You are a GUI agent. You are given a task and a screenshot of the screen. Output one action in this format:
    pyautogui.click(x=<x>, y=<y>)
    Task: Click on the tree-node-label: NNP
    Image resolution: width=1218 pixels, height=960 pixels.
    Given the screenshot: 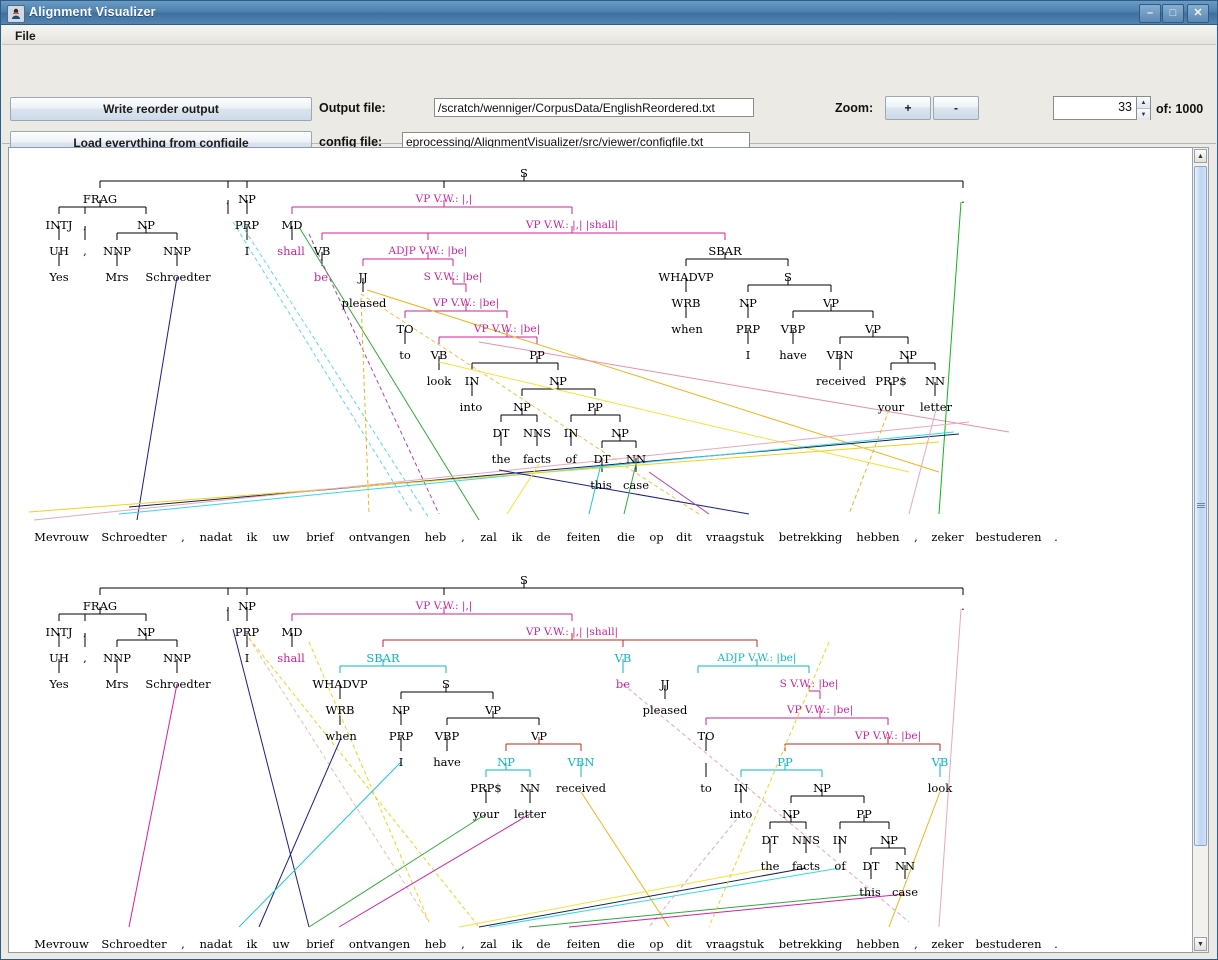 What is the action you would take?
    pyautogui.click(x=117, y=658)
    